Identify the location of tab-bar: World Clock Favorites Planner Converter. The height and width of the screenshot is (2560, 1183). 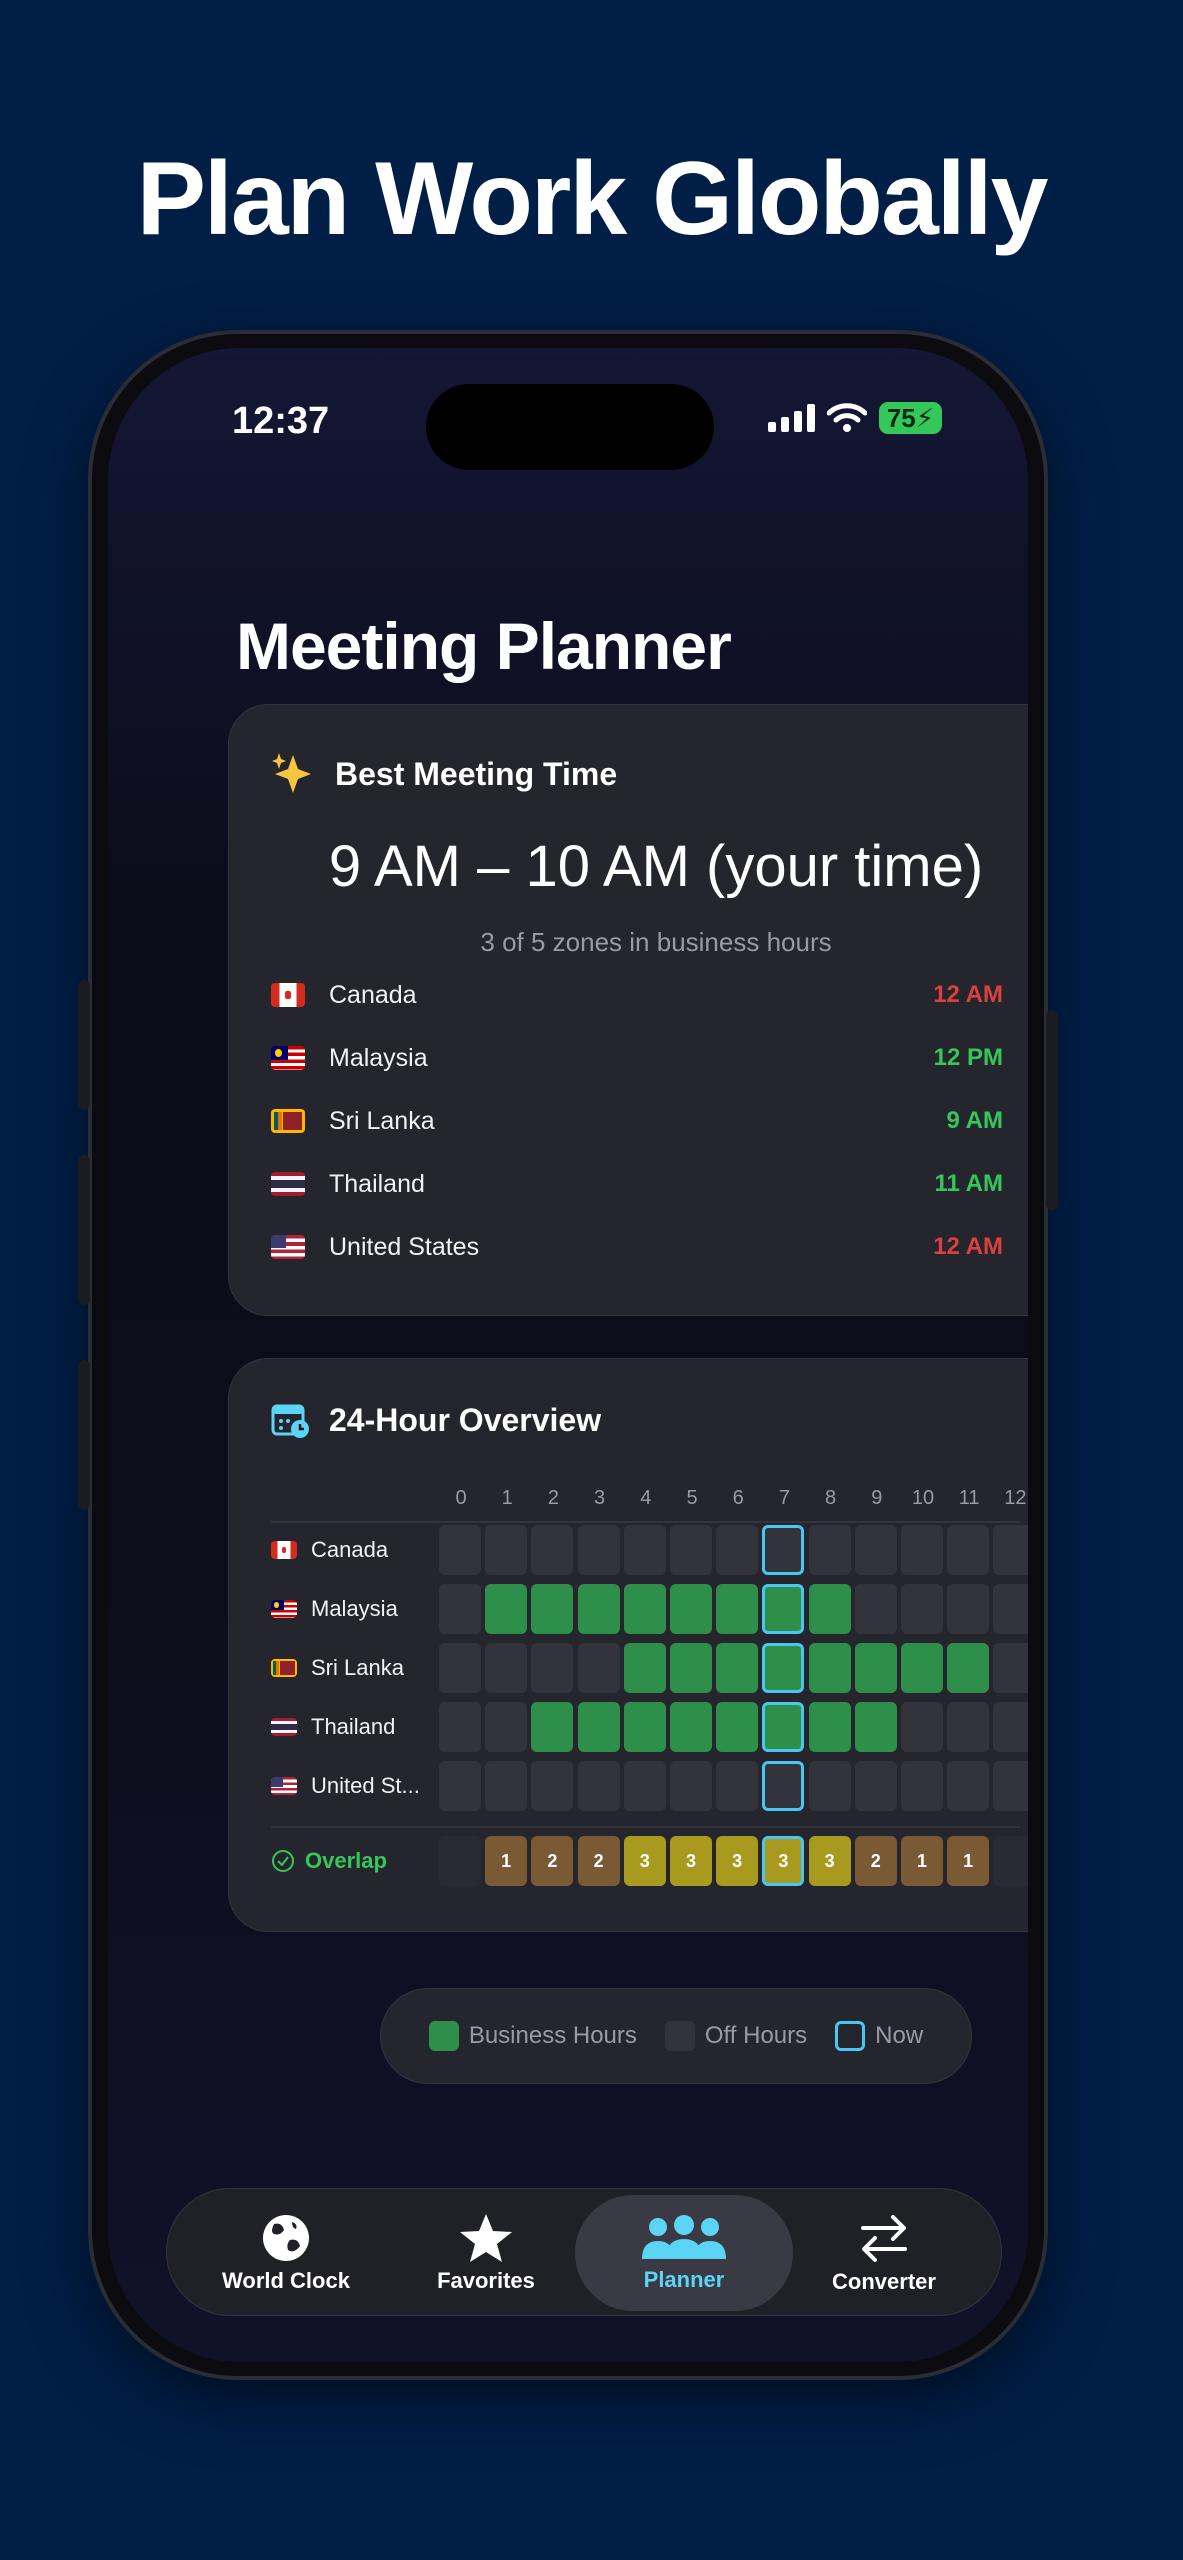
(584, 2252).